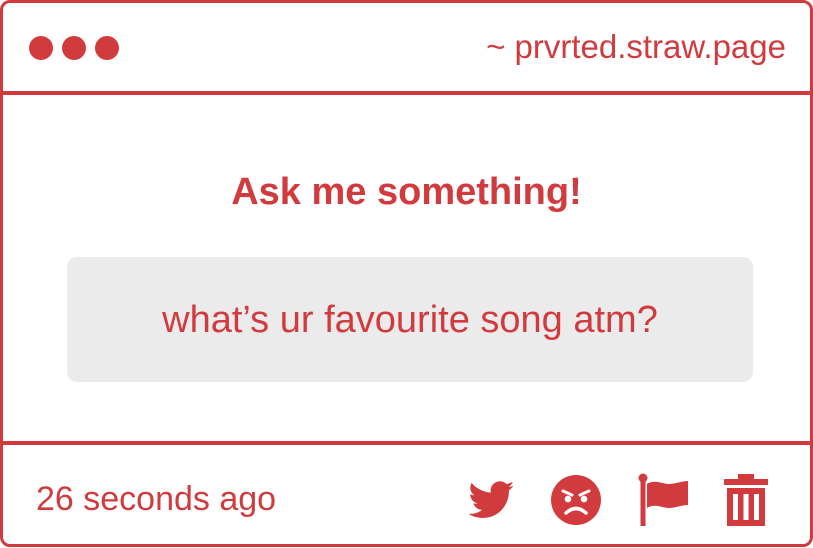  I want to click on angry-face-icon, so click(576, 500).